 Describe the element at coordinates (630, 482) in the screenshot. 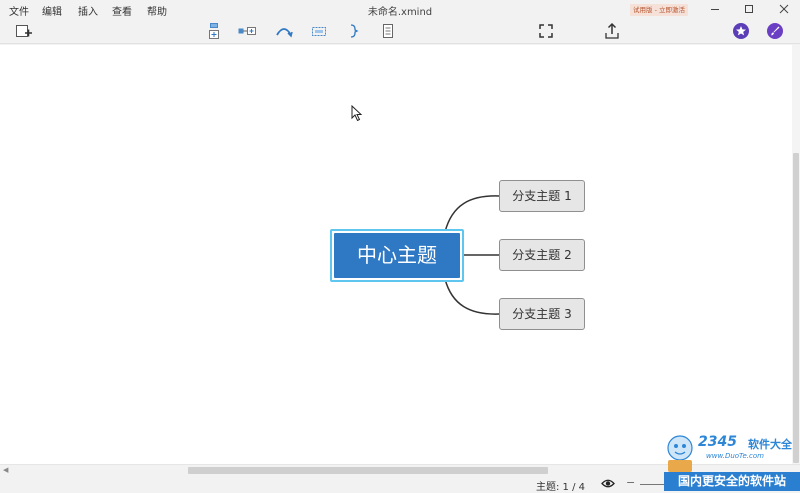

I see `zoom-out-button: −` at that location.